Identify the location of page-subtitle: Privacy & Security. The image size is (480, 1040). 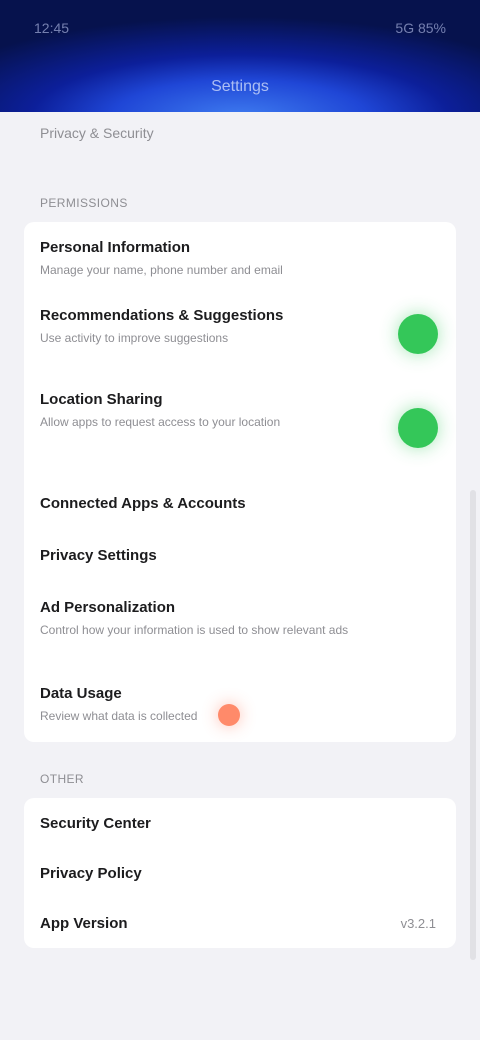
(97, 133).